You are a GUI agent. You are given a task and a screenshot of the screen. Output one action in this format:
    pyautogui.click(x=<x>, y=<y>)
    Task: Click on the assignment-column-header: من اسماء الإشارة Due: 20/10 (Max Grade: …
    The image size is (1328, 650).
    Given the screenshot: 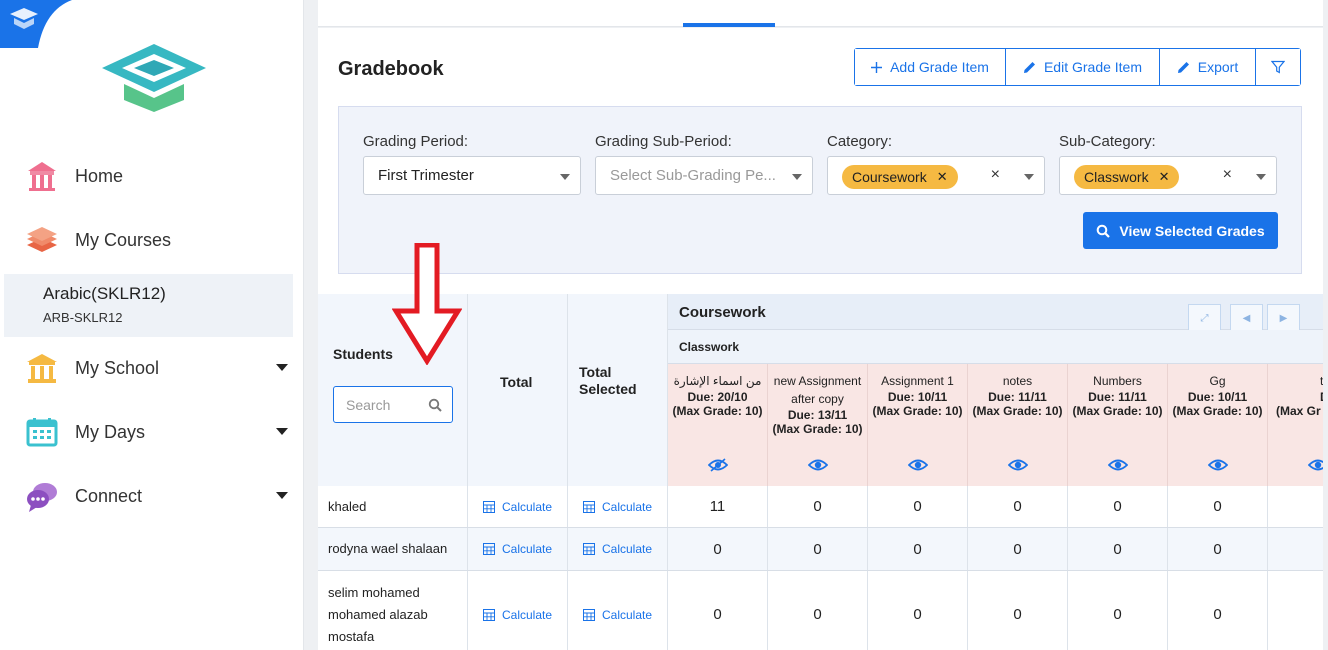 What is the action you would take?
    pyautogui.click(x=718, y=425)
    